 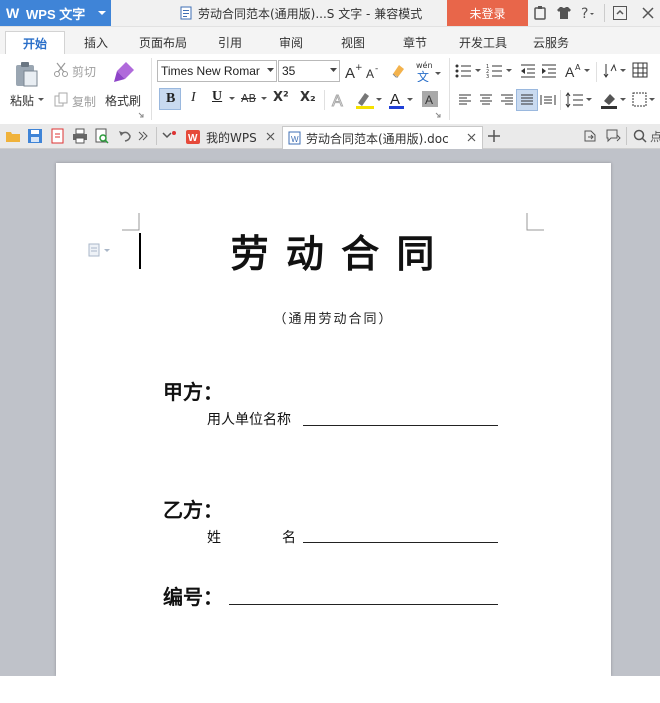 I want to click on grow-font-icon: A +, so click(x=353, y=71).